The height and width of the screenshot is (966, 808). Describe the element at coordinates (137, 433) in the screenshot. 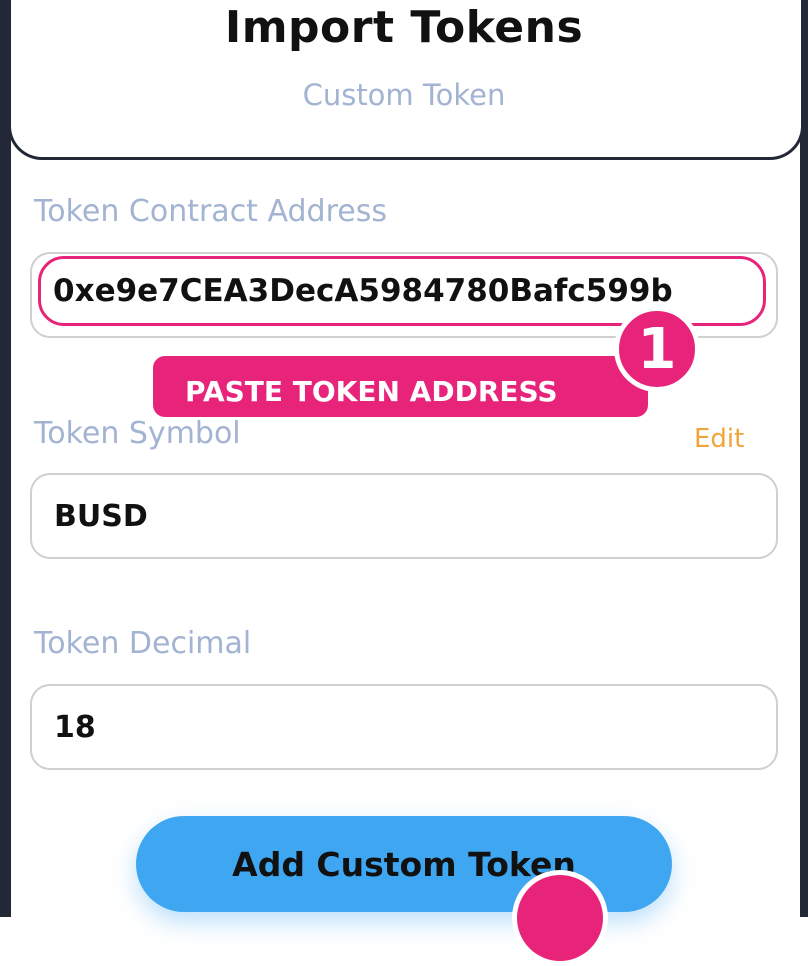

I see `token-symbol-label: Token Symbol` at that location.